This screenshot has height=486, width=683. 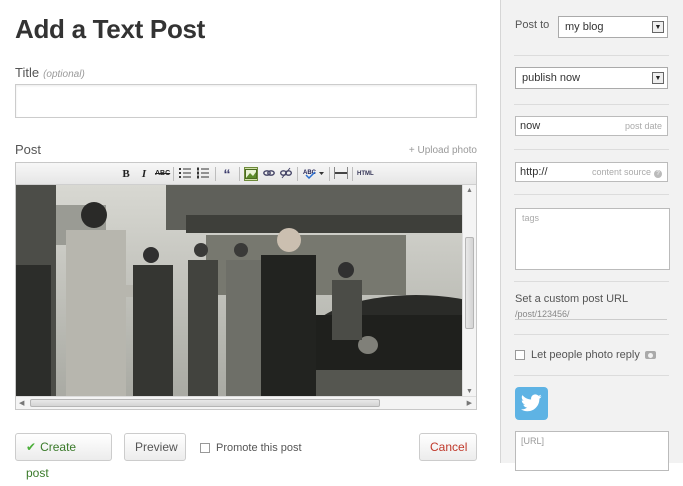 I want to click on spellcheck-button: ABC, so click(x=314, y=174).